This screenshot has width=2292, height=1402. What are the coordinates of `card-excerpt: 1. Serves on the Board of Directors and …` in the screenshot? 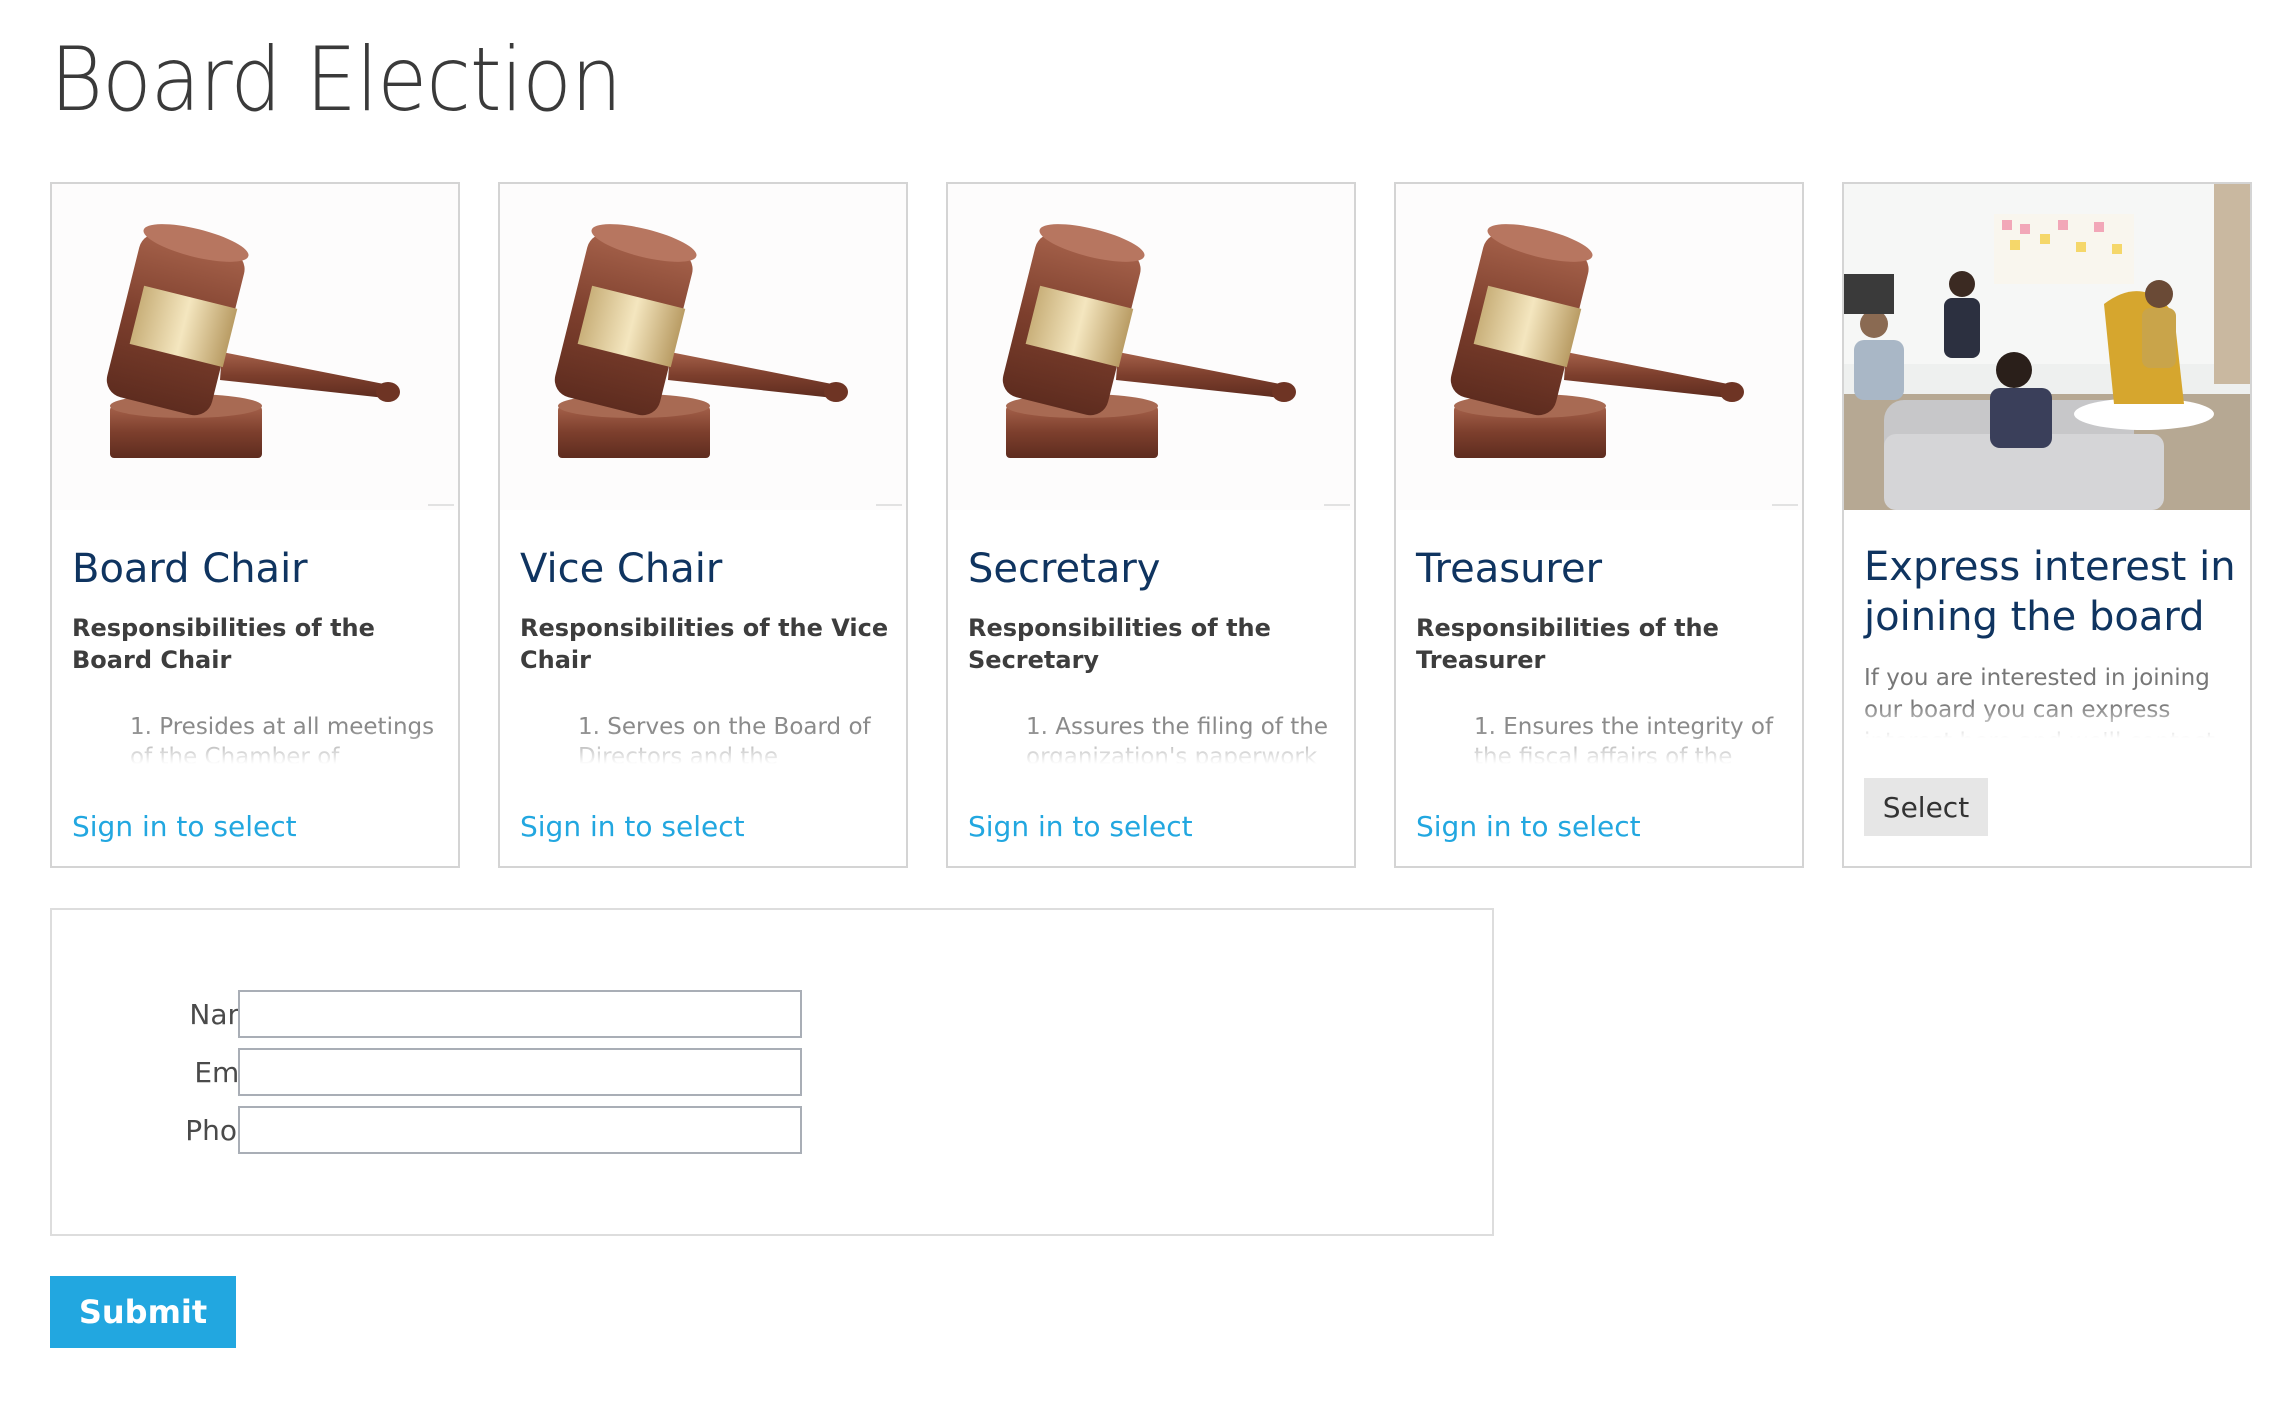 It's located at (733, 738).